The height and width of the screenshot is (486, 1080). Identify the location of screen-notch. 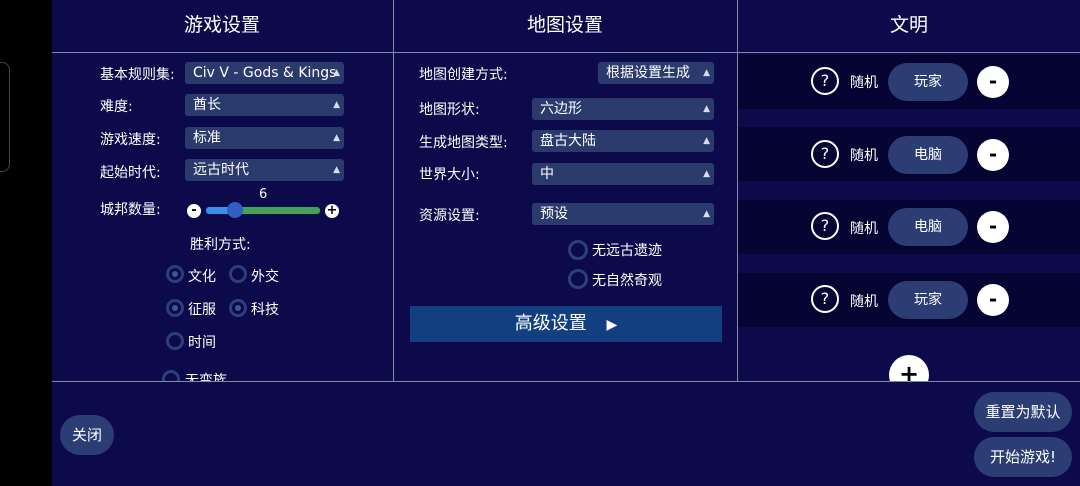
(5, 117).